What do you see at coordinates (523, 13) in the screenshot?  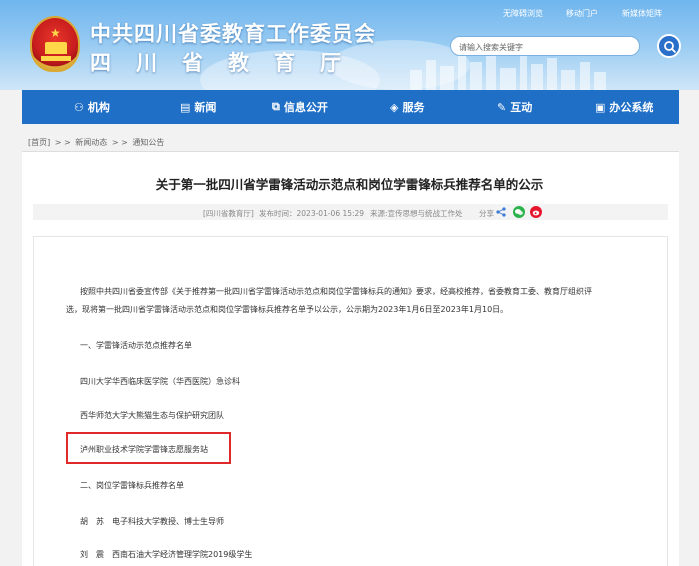 I see `accessibility-link: 无障碍浏览` at bounding box center [523, 13].